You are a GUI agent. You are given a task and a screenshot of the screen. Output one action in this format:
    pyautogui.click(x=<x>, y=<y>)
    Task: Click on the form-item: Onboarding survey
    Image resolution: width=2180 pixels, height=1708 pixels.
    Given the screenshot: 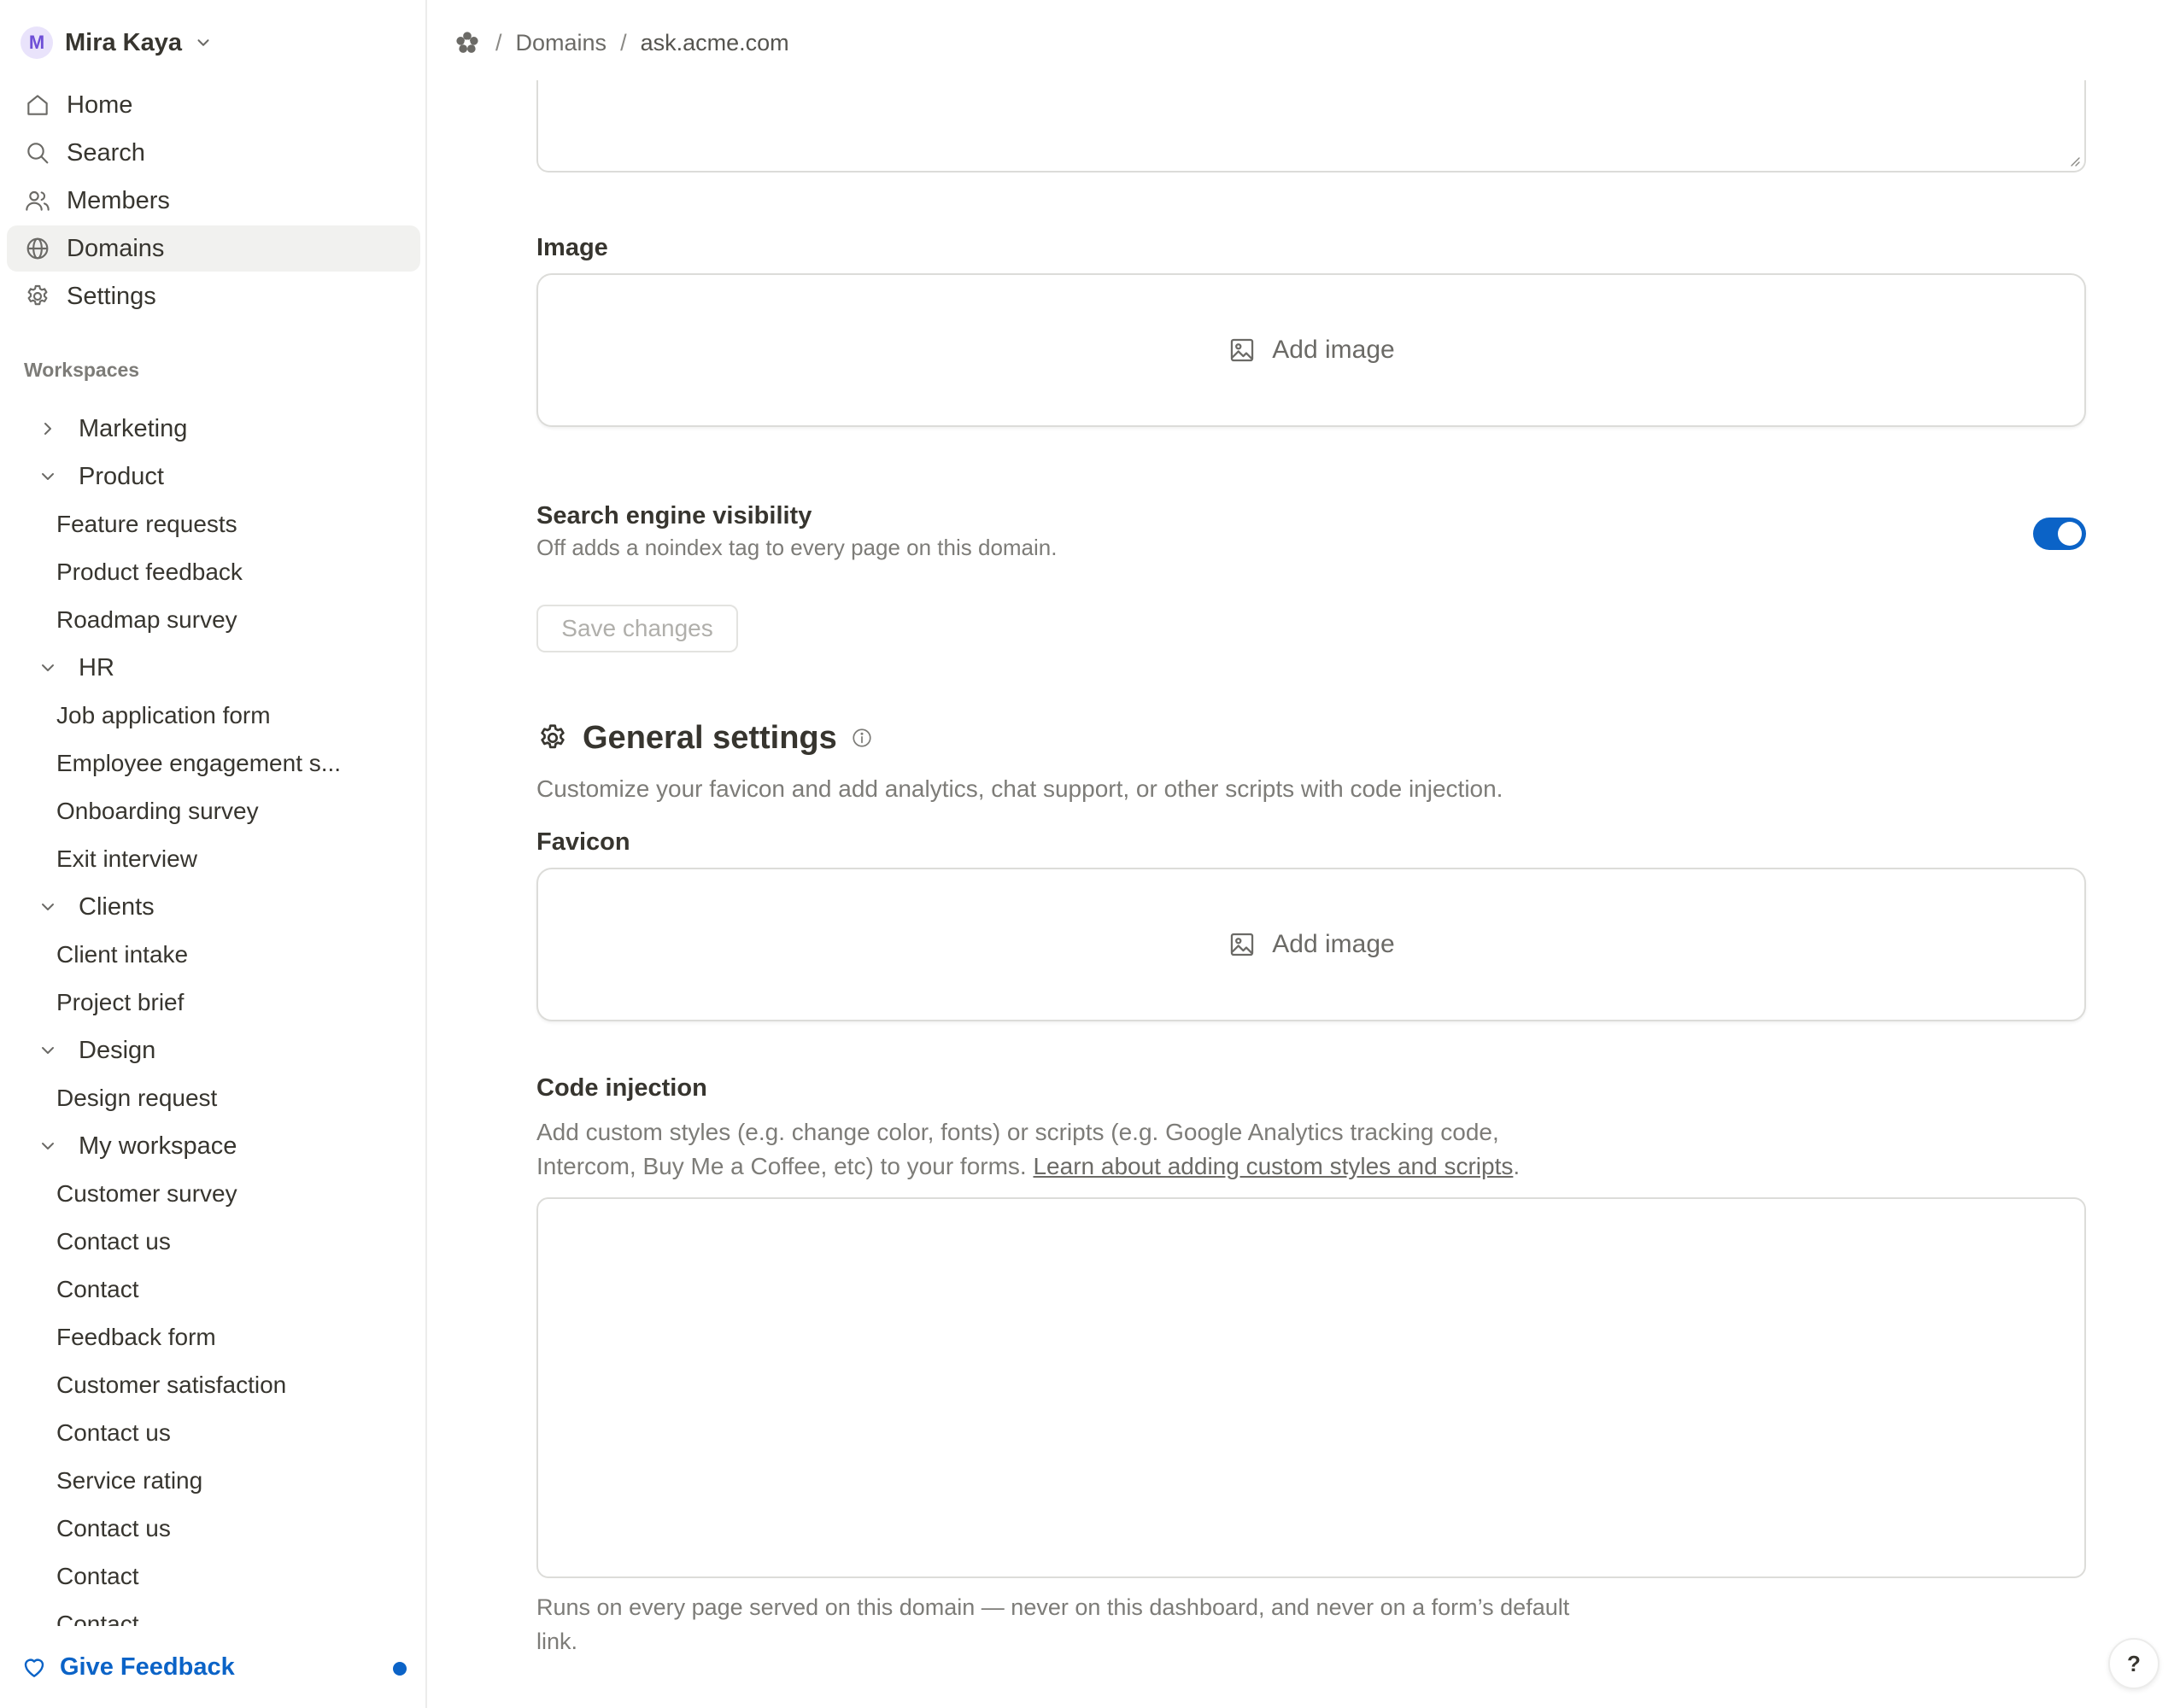 What is the action you would take?
    pyautogui.click(x=212, y=811)
    